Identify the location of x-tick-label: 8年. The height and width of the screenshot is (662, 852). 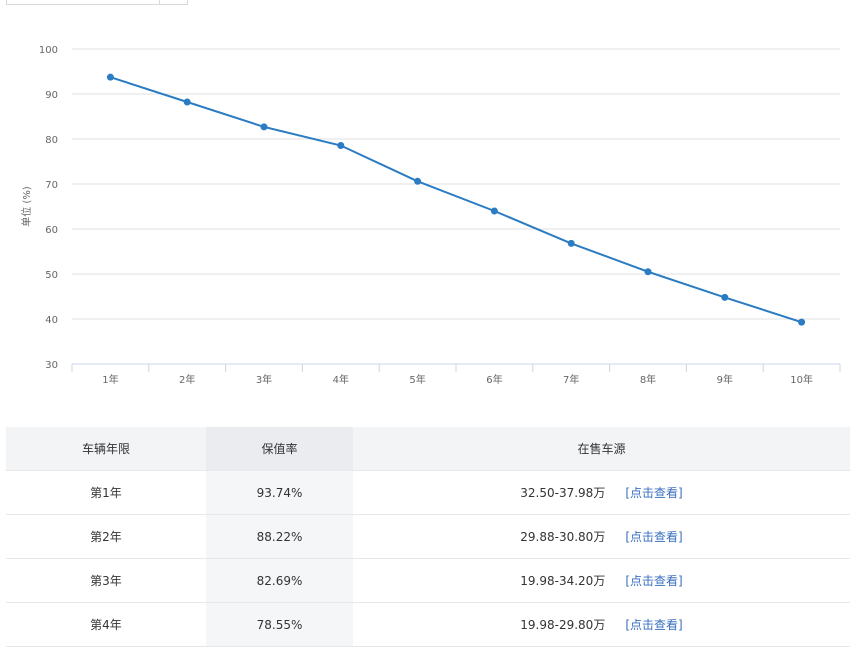
(648, 379).